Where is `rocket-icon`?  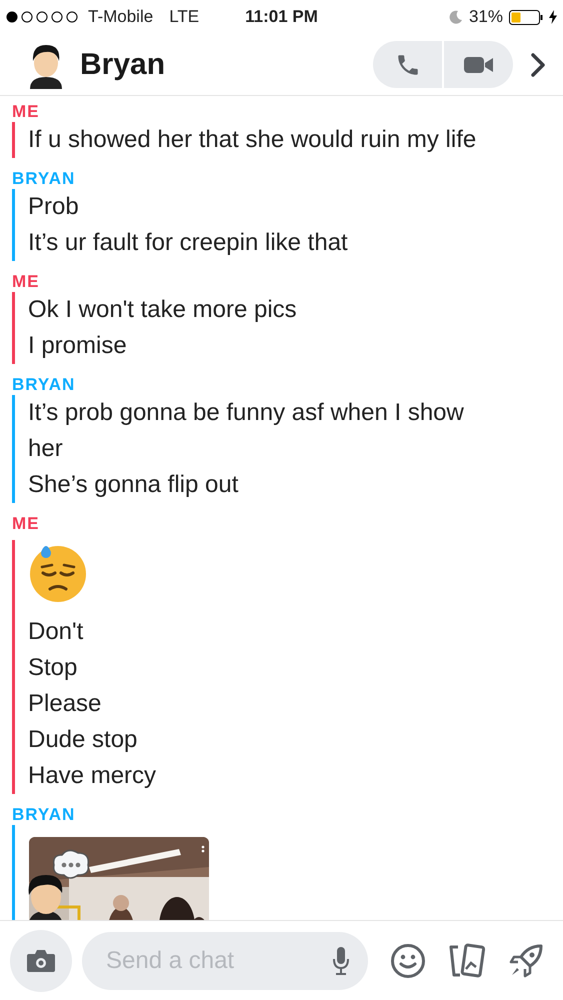 rocket-icon is located at coordinates (526, 960).